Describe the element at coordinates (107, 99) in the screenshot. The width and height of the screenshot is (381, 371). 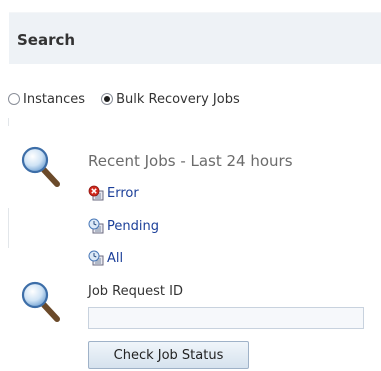
I see `bulk-recovery-jobs-radio` at that location.